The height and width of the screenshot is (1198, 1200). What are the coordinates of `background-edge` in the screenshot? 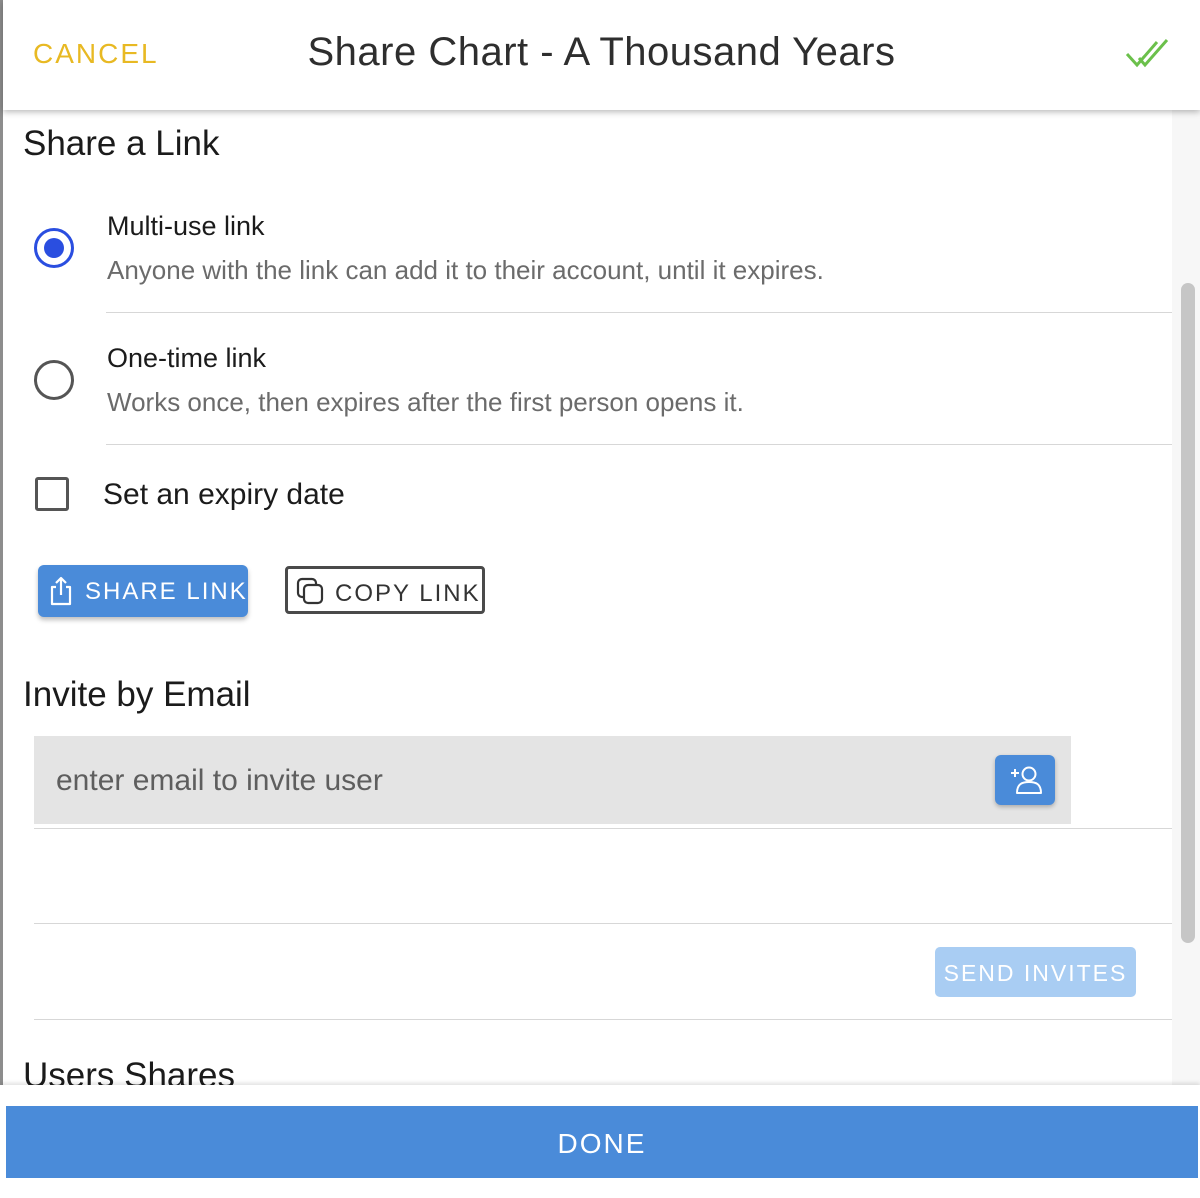 It's located at (1, 599).